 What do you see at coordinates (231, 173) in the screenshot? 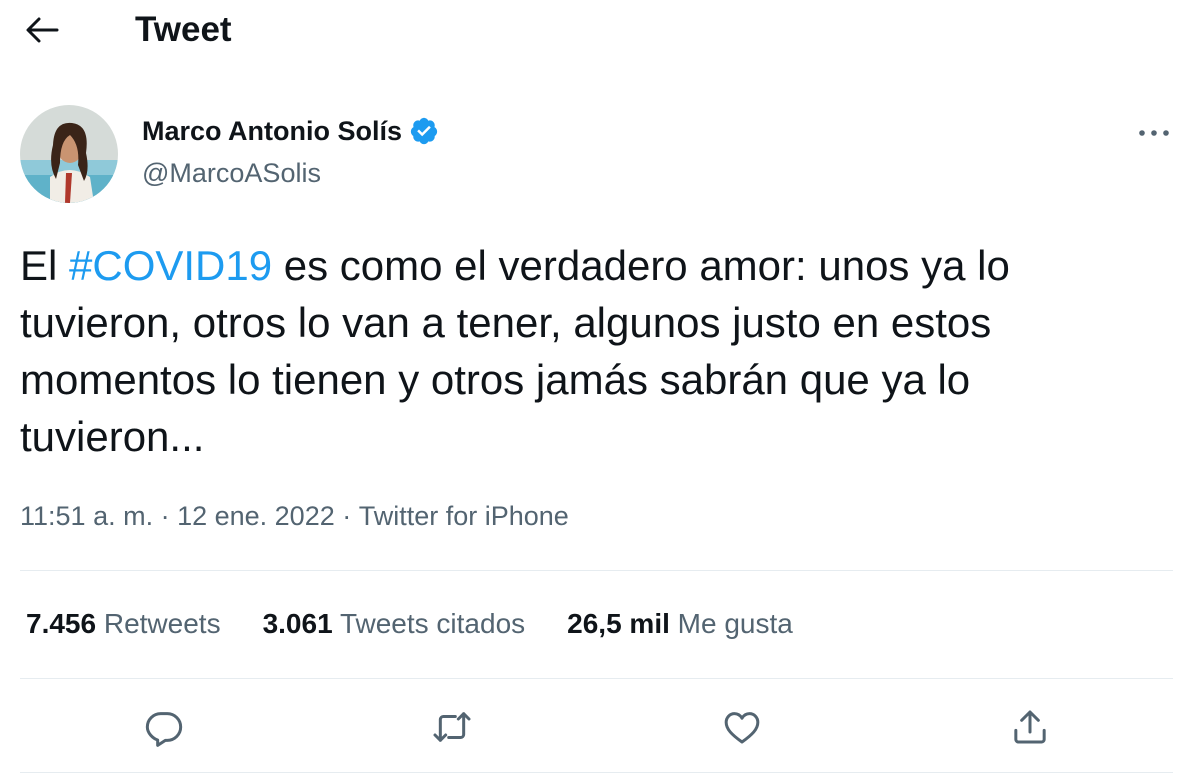
I see `author-handle: @MarcoASolis` at bounding box center [231, 173].